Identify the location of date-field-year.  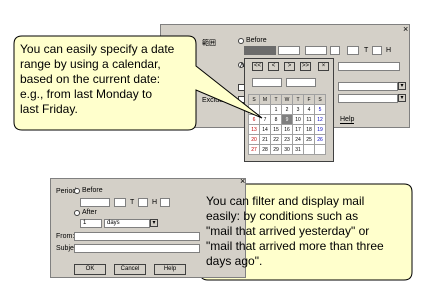
(95, 202).